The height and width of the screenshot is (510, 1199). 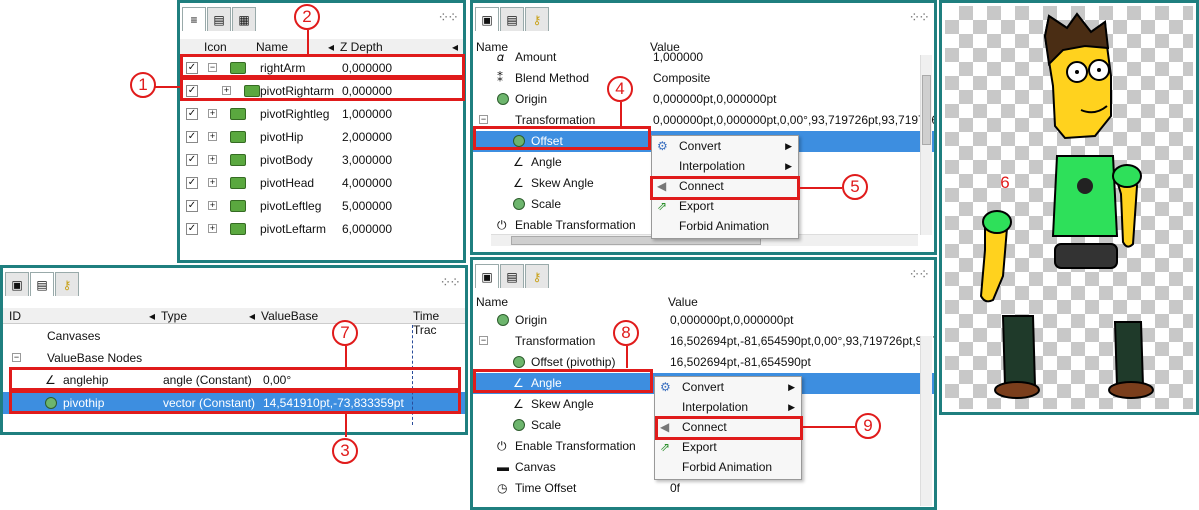 What do you see at coordinates (322, 66) in the screenshot?
I see `highlight-box-rightarm` at bounding box center [322, 66].